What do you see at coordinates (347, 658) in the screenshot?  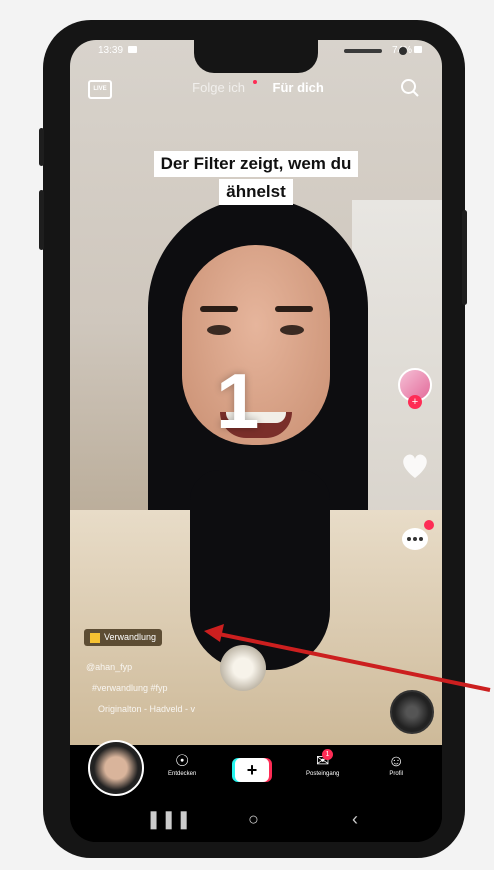 I see `red-arrow-annotation` at bounding box center [347, 658].